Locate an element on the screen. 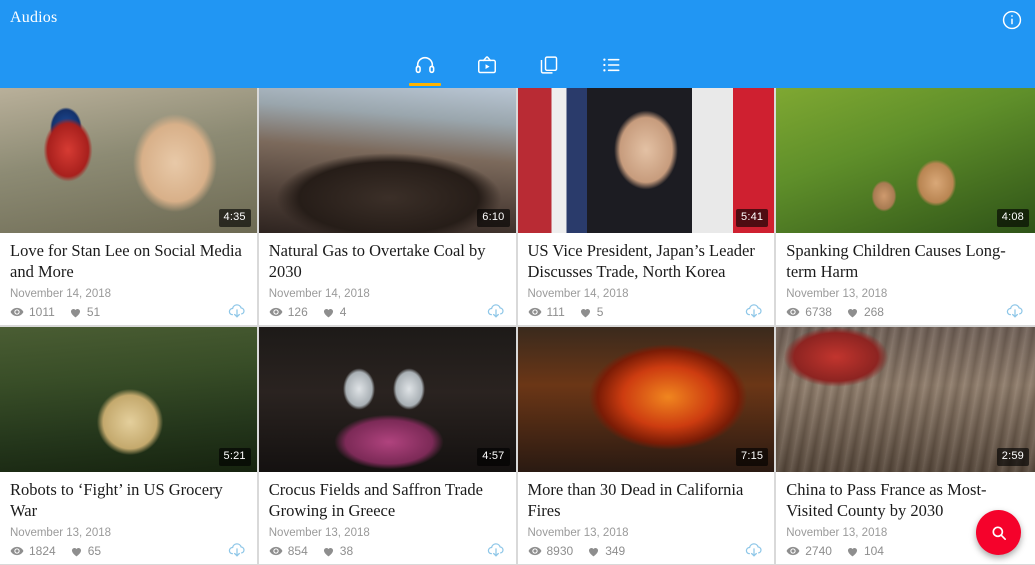  card-stats: 6738 268 is located at coordinates (835, 312).